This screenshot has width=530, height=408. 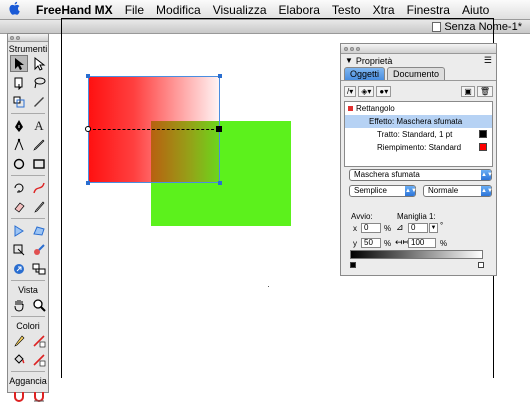 What do you see at coordinates (39, 304) in the screenshot?
I see `zoom-tool-icon` at bounding box center [39, 304].